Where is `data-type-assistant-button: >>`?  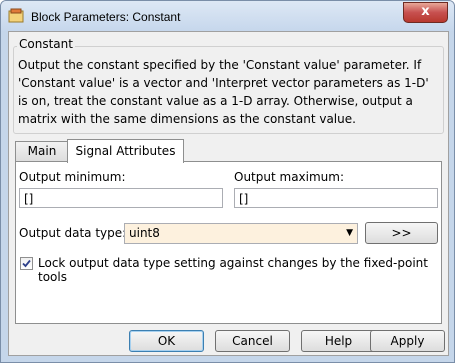 data-type-assistant-button: >> is located at coordinates (401, 233).